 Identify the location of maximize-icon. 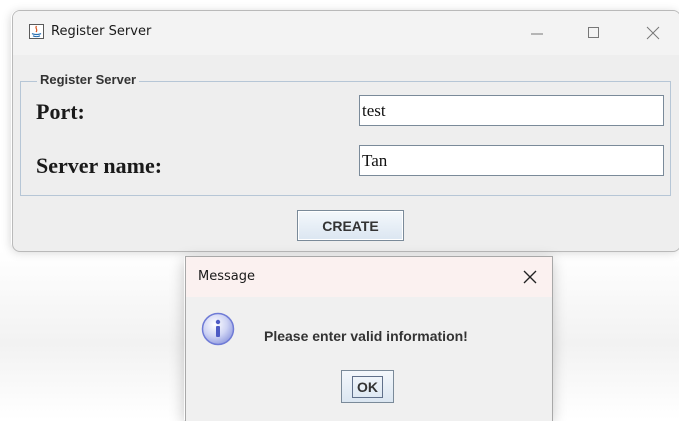
(593, 32).